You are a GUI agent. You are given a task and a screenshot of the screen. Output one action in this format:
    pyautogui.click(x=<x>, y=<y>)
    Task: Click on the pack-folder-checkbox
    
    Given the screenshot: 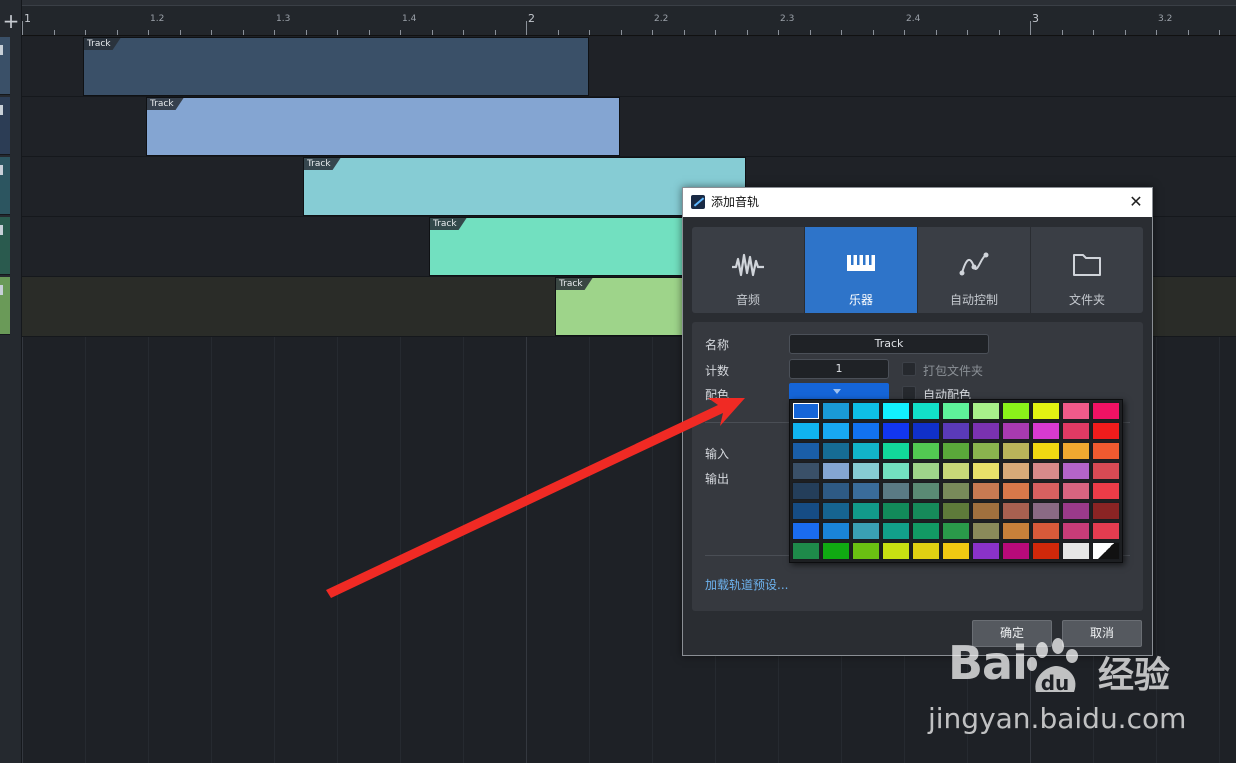 What is the action you would take?
    pyautogui.click(x=909, y=369)
    